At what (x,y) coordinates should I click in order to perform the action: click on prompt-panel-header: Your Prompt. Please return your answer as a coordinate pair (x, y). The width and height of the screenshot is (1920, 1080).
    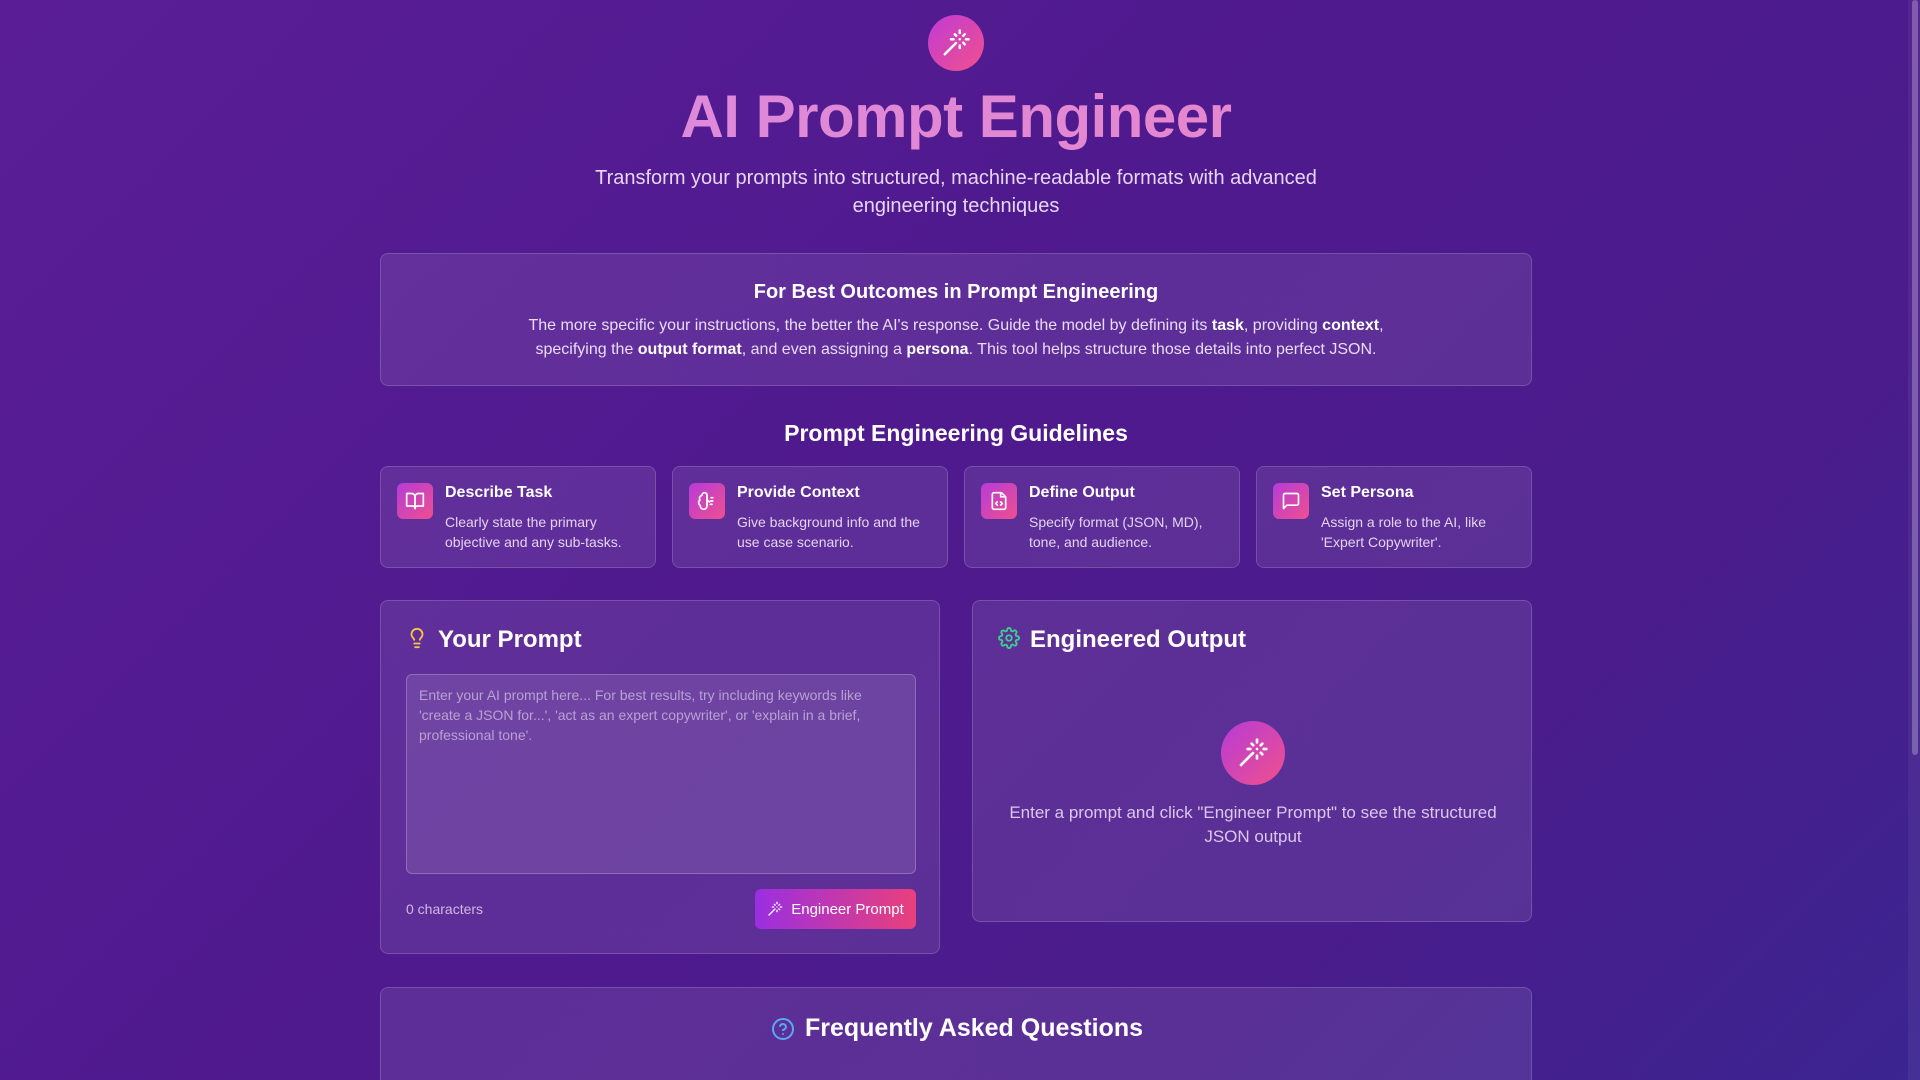
    Looking at the image, I should click on (494, 640).